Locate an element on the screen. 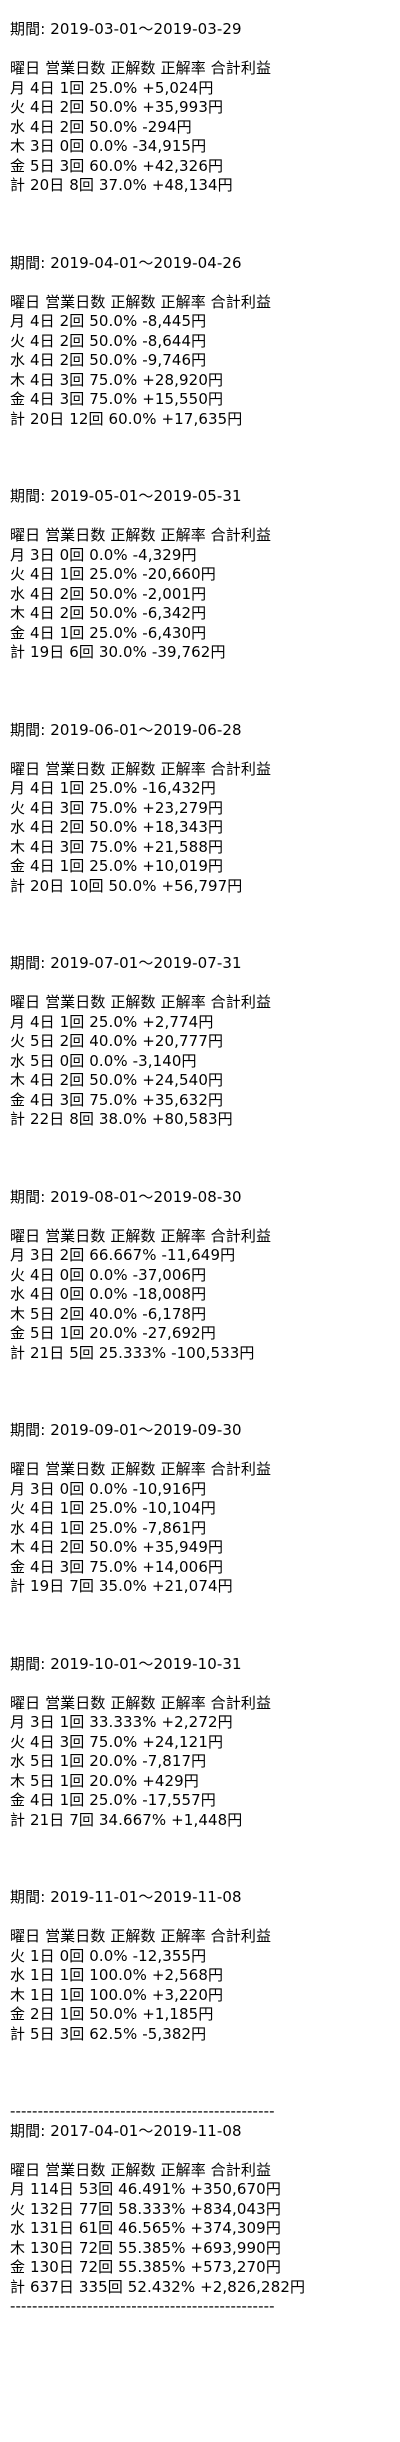 The width and height of the screenshot is (400, 2442). total-row: 計 20日 12回 60.0% +17,635円 is located at coordinates (126, 418).